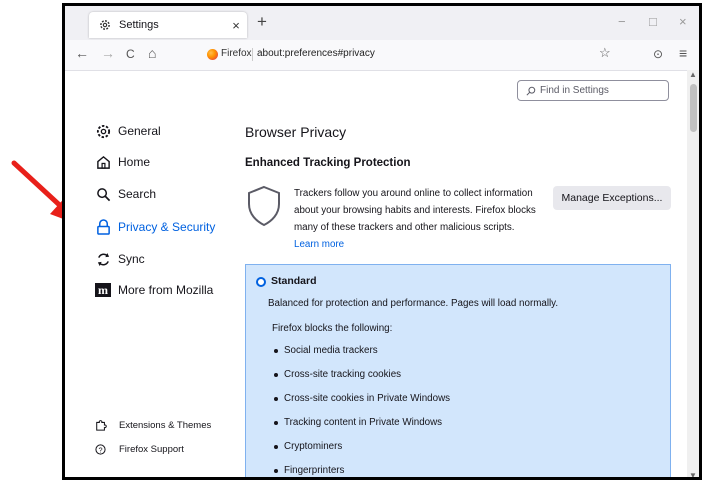 This screenshot has width=708, height=483. I want to click on scroll-down-icon: ▼, so click(693, 474).